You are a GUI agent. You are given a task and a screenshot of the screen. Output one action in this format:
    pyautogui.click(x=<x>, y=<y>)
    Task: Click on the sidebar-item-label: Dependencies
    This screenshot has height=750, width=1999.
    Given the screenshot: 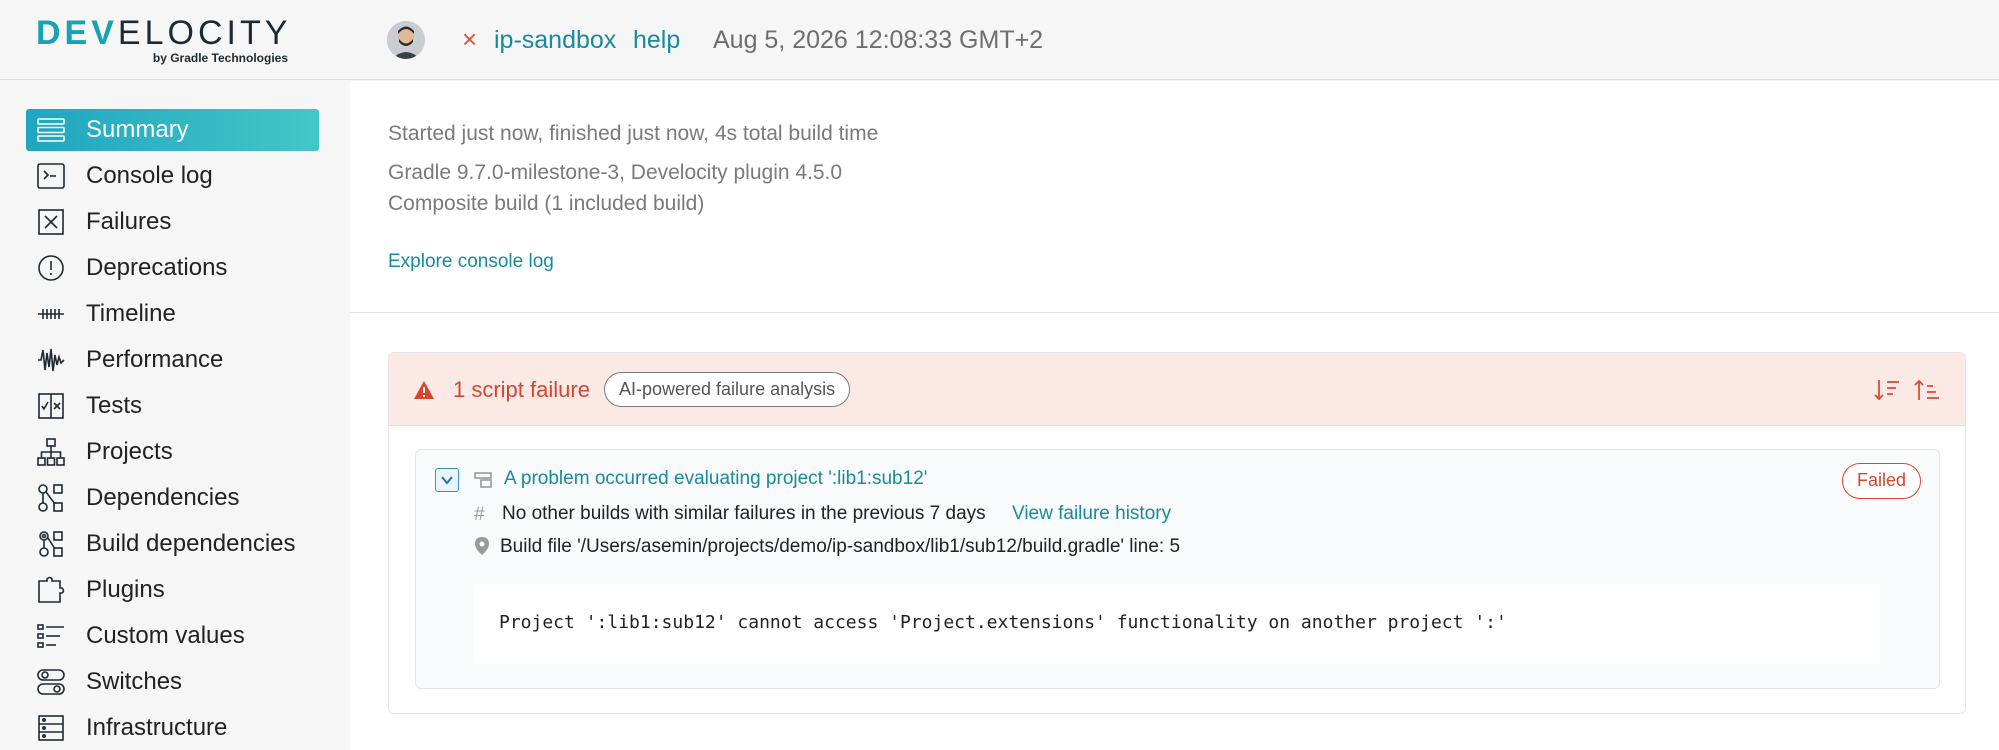 What is the action you would take?
    pyautogui.click(x=163, y=497)
    